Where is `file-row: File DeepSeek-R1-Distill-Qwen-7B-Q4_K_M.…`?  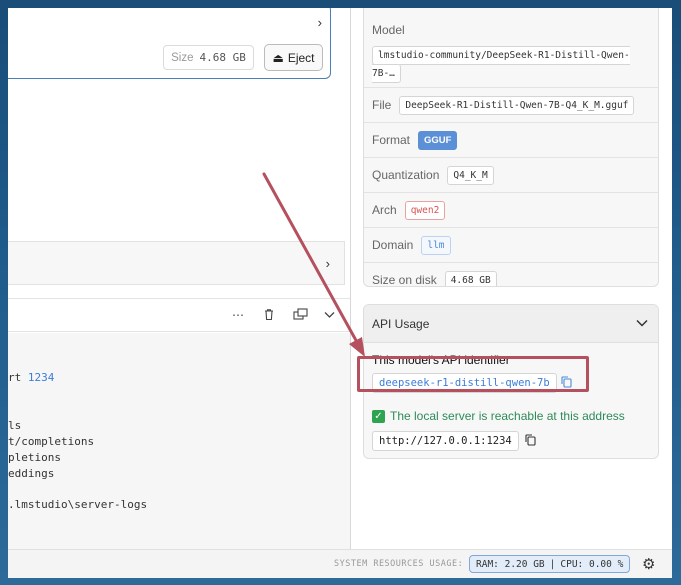
file-row: File DeepSeek-R1-Distill-Qwen-7B-Q4_K_M.… is located at coordinates (511, 104).